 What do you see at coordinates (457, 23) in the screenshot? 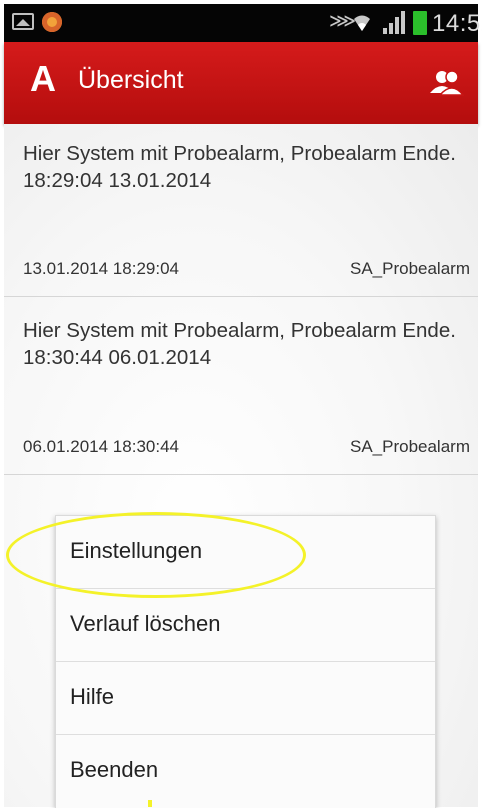
I see `clock: 14:52` at bounding box center [457, 23].